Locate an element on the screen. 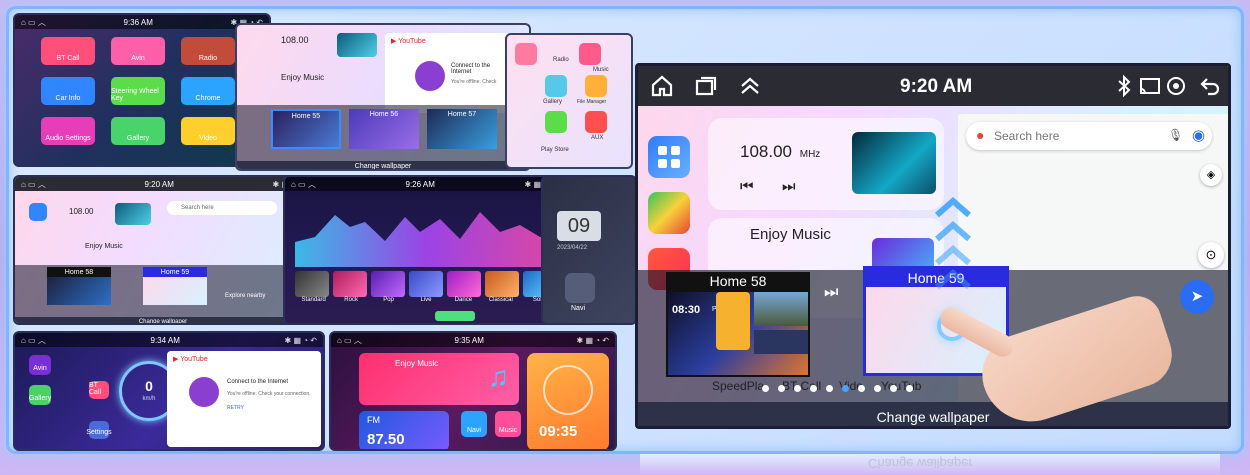  swipe-up-arrows-icon is located at coordinates (953, 255).